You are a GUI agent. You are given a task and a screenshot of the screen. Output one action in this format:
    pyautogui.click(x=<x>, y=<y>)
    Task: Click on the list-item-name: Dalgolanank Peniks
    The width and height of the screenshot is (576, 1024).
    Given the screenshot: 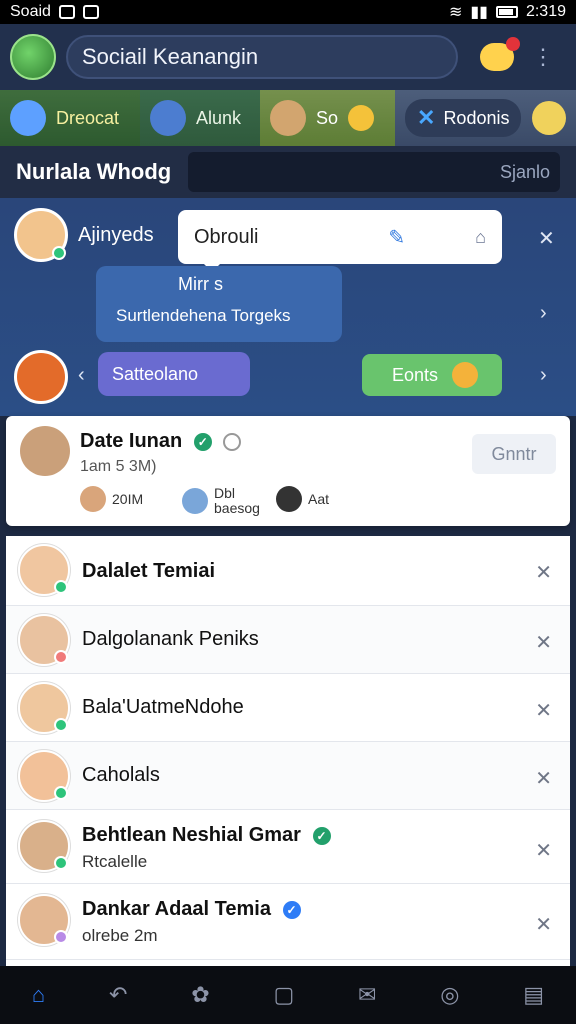 What is the action you would take?
    pyautogui.click(x=170, y=639)
    